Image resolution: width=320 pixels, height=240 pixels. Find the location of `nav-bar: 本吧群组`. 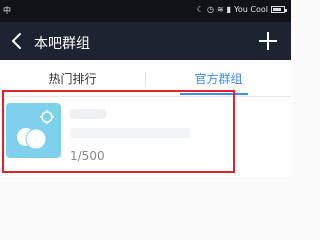

nav-bar: 本吧群组 is located at coordinates (145, 41).